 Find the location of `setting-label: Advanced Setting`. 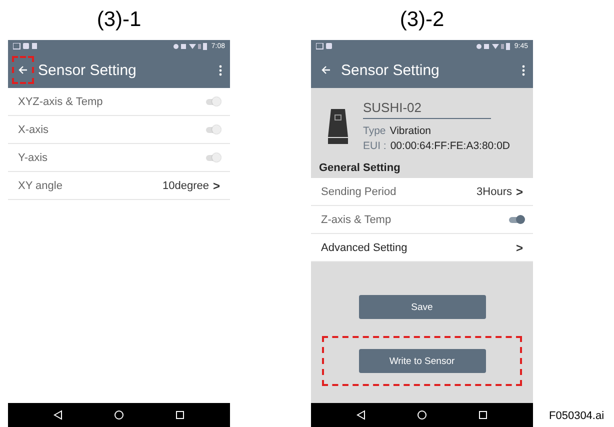

setting-label: Advanced Setting is located at coordinates (364, 248).